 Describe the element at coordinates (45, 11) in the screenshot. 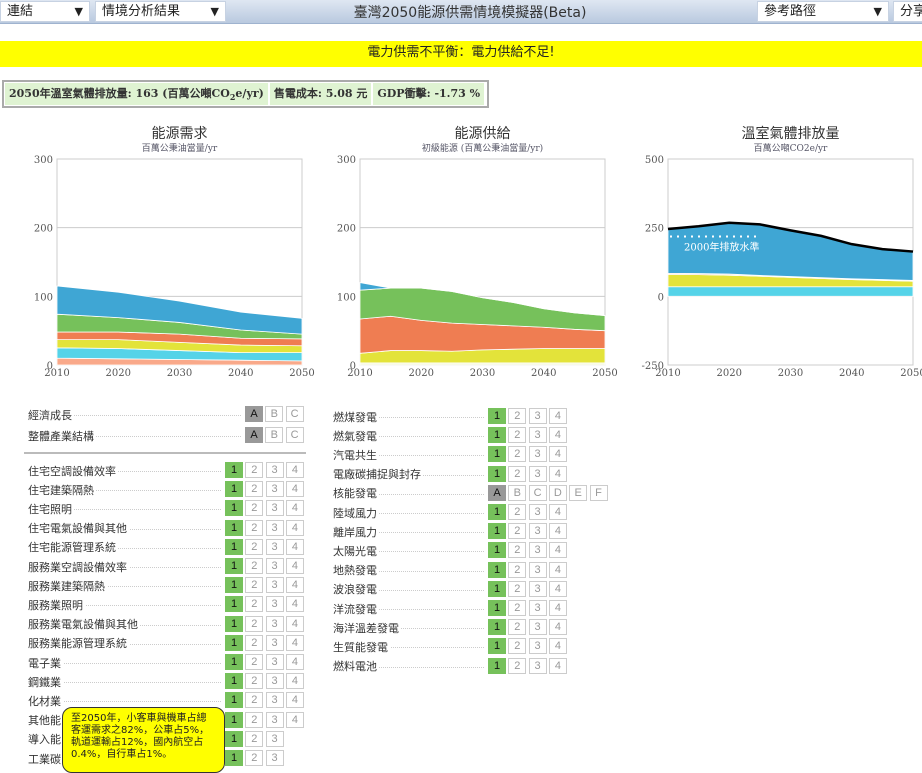

I see `links-dropdown: 連結 ▼` at that location.